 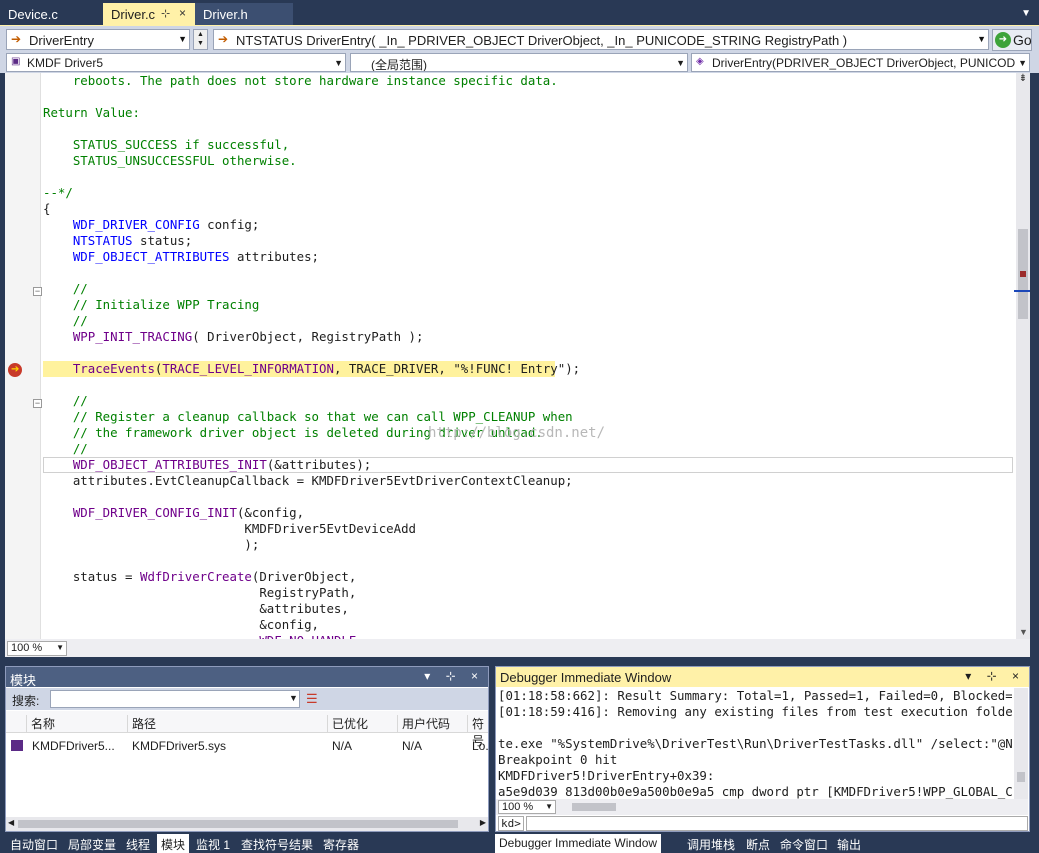 I want to click on column-header-user-code: 用户代码, so click(x=423, y=724).